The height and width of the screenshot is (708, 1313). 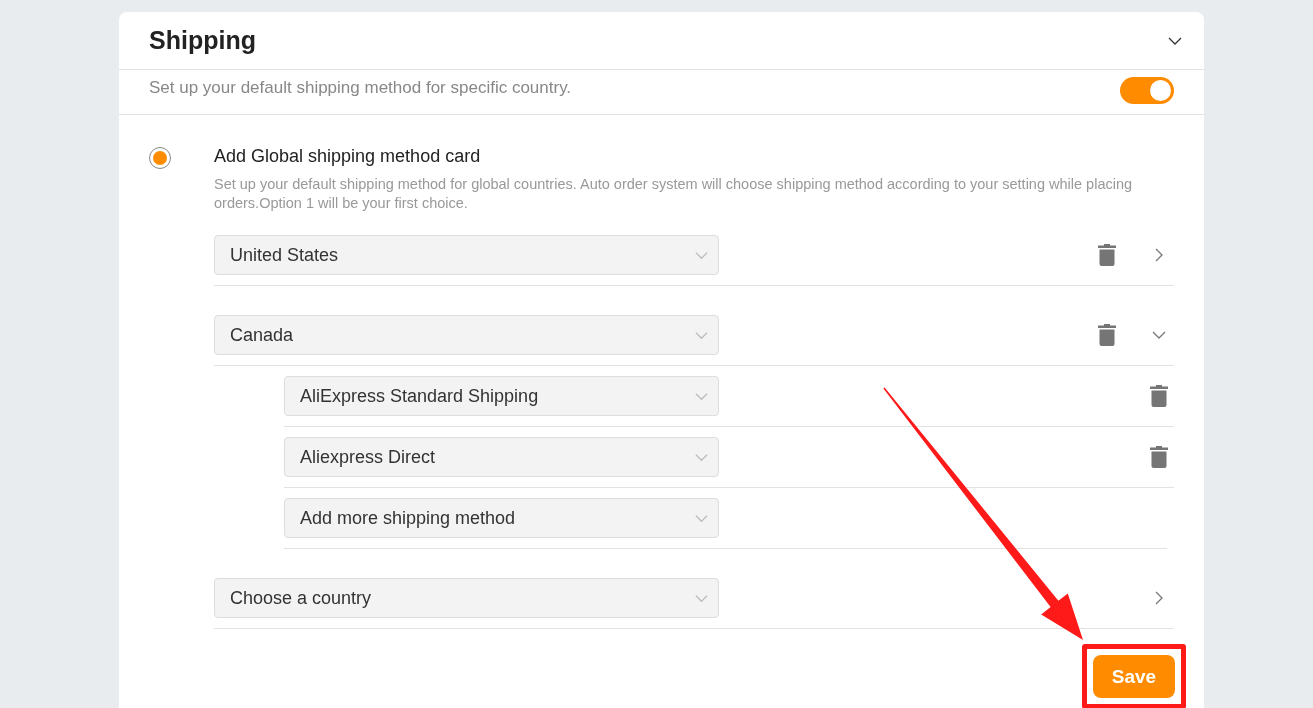 I want to click on section-description: Set up your default shipping method for specific country., so click(x=360, y=88).